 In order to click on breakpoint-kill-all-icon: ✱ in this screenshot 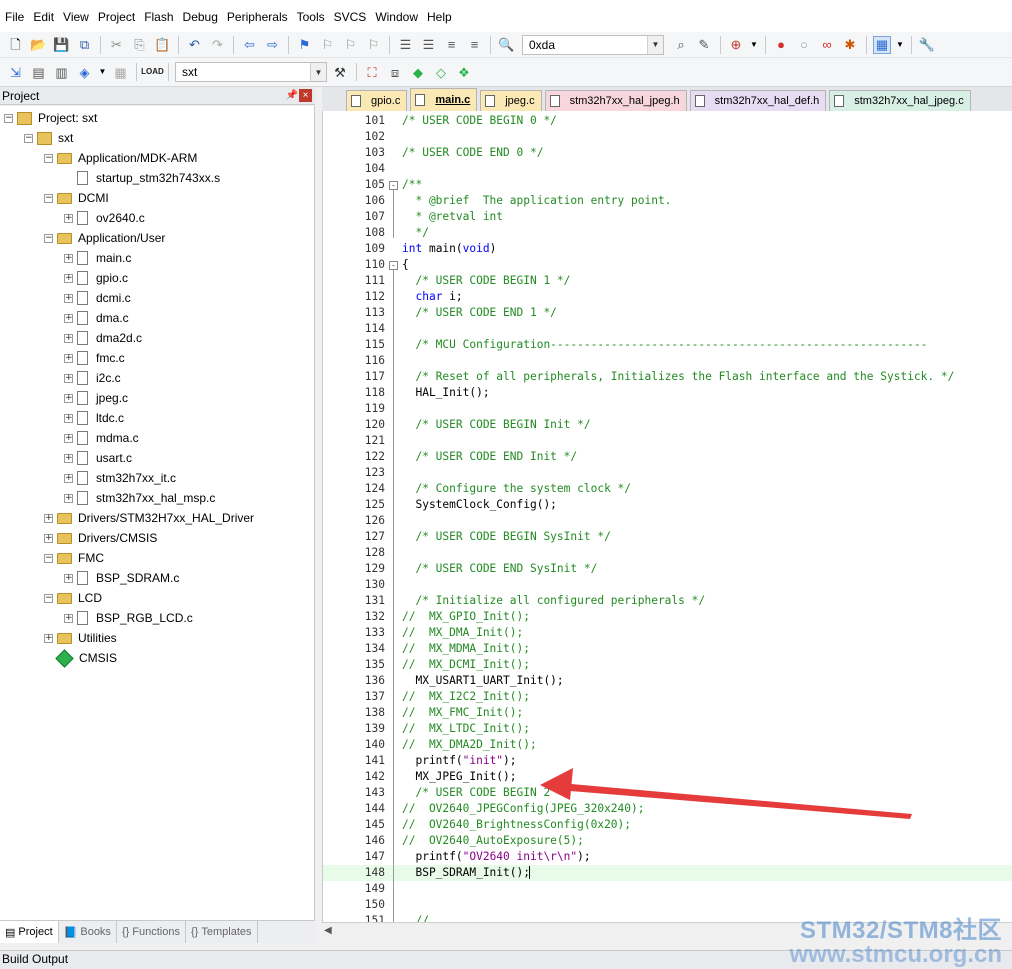, I will do `click(850, 45)`.